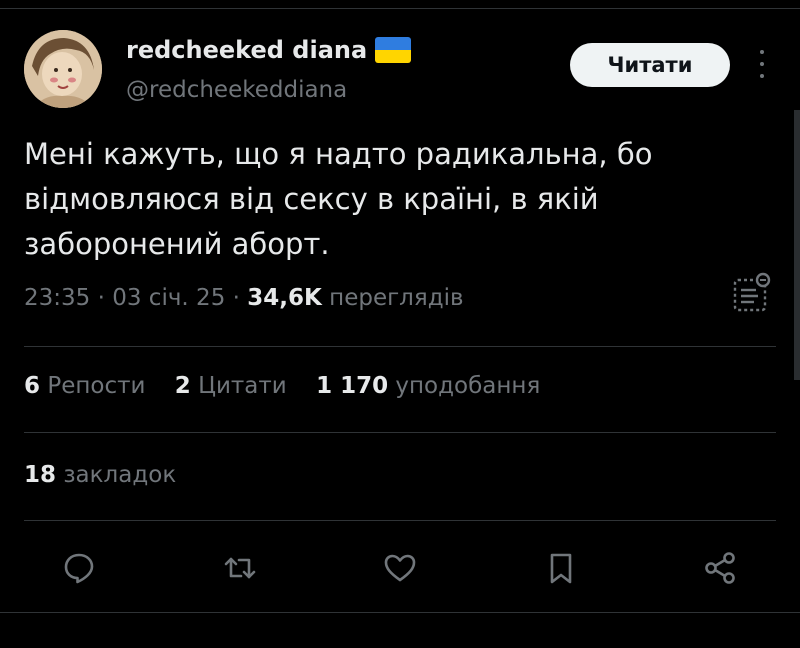  I want to click on repost-icon, so click(240, 568).